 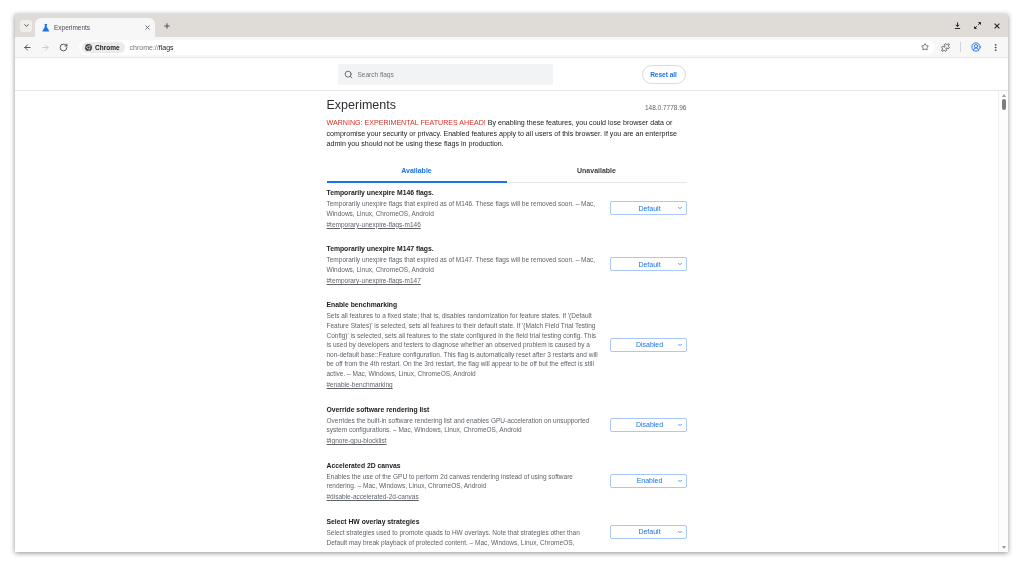 I want to click on menu-icon, so click(x=995, y=47).